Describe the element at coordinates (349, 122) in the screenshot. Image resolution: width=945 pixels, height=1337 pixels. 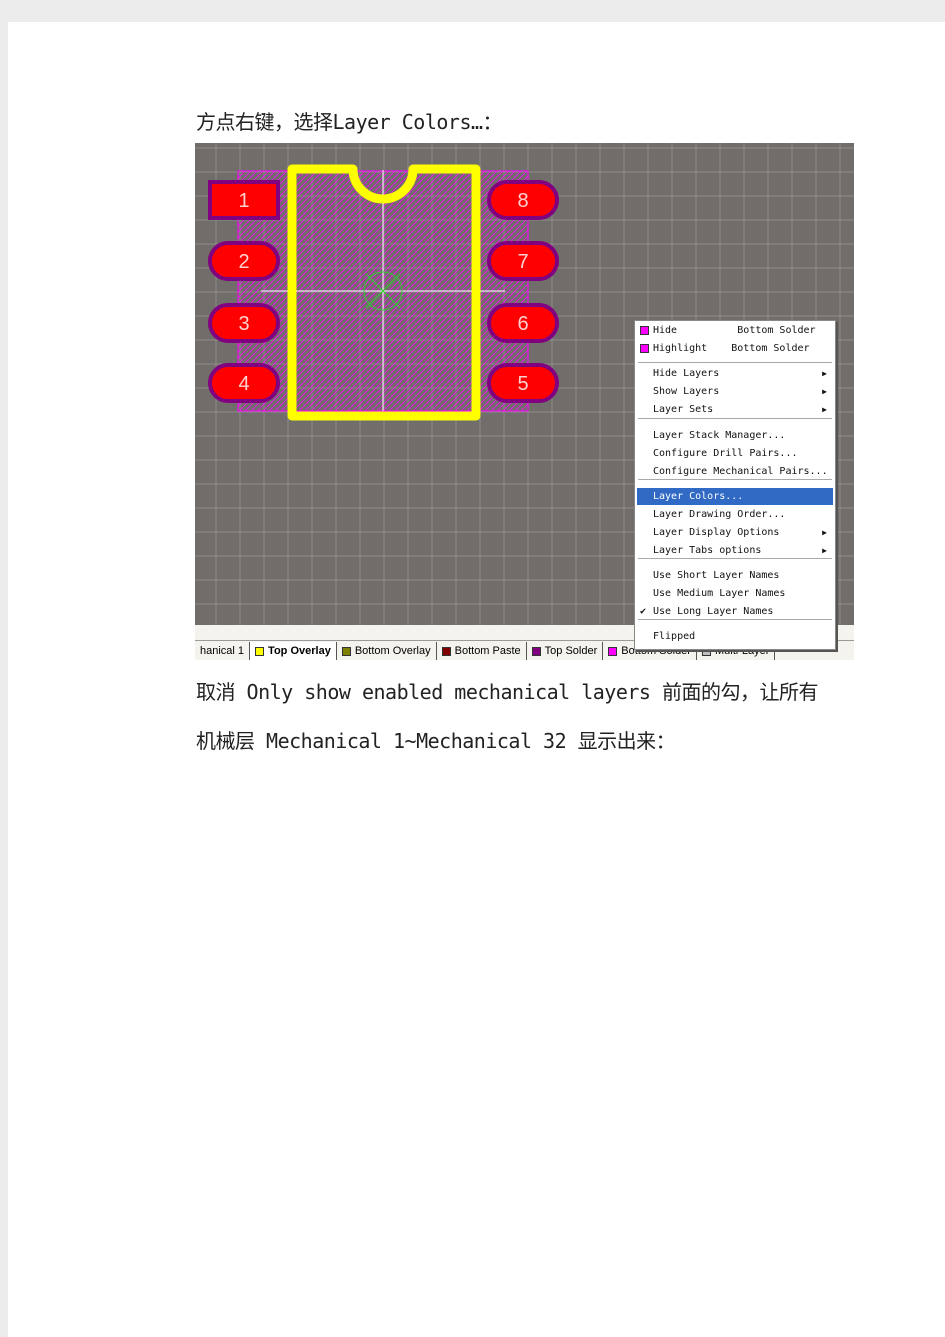
I see `paragraph-1: 方点右键，选择Layer Colors…：` at that location.